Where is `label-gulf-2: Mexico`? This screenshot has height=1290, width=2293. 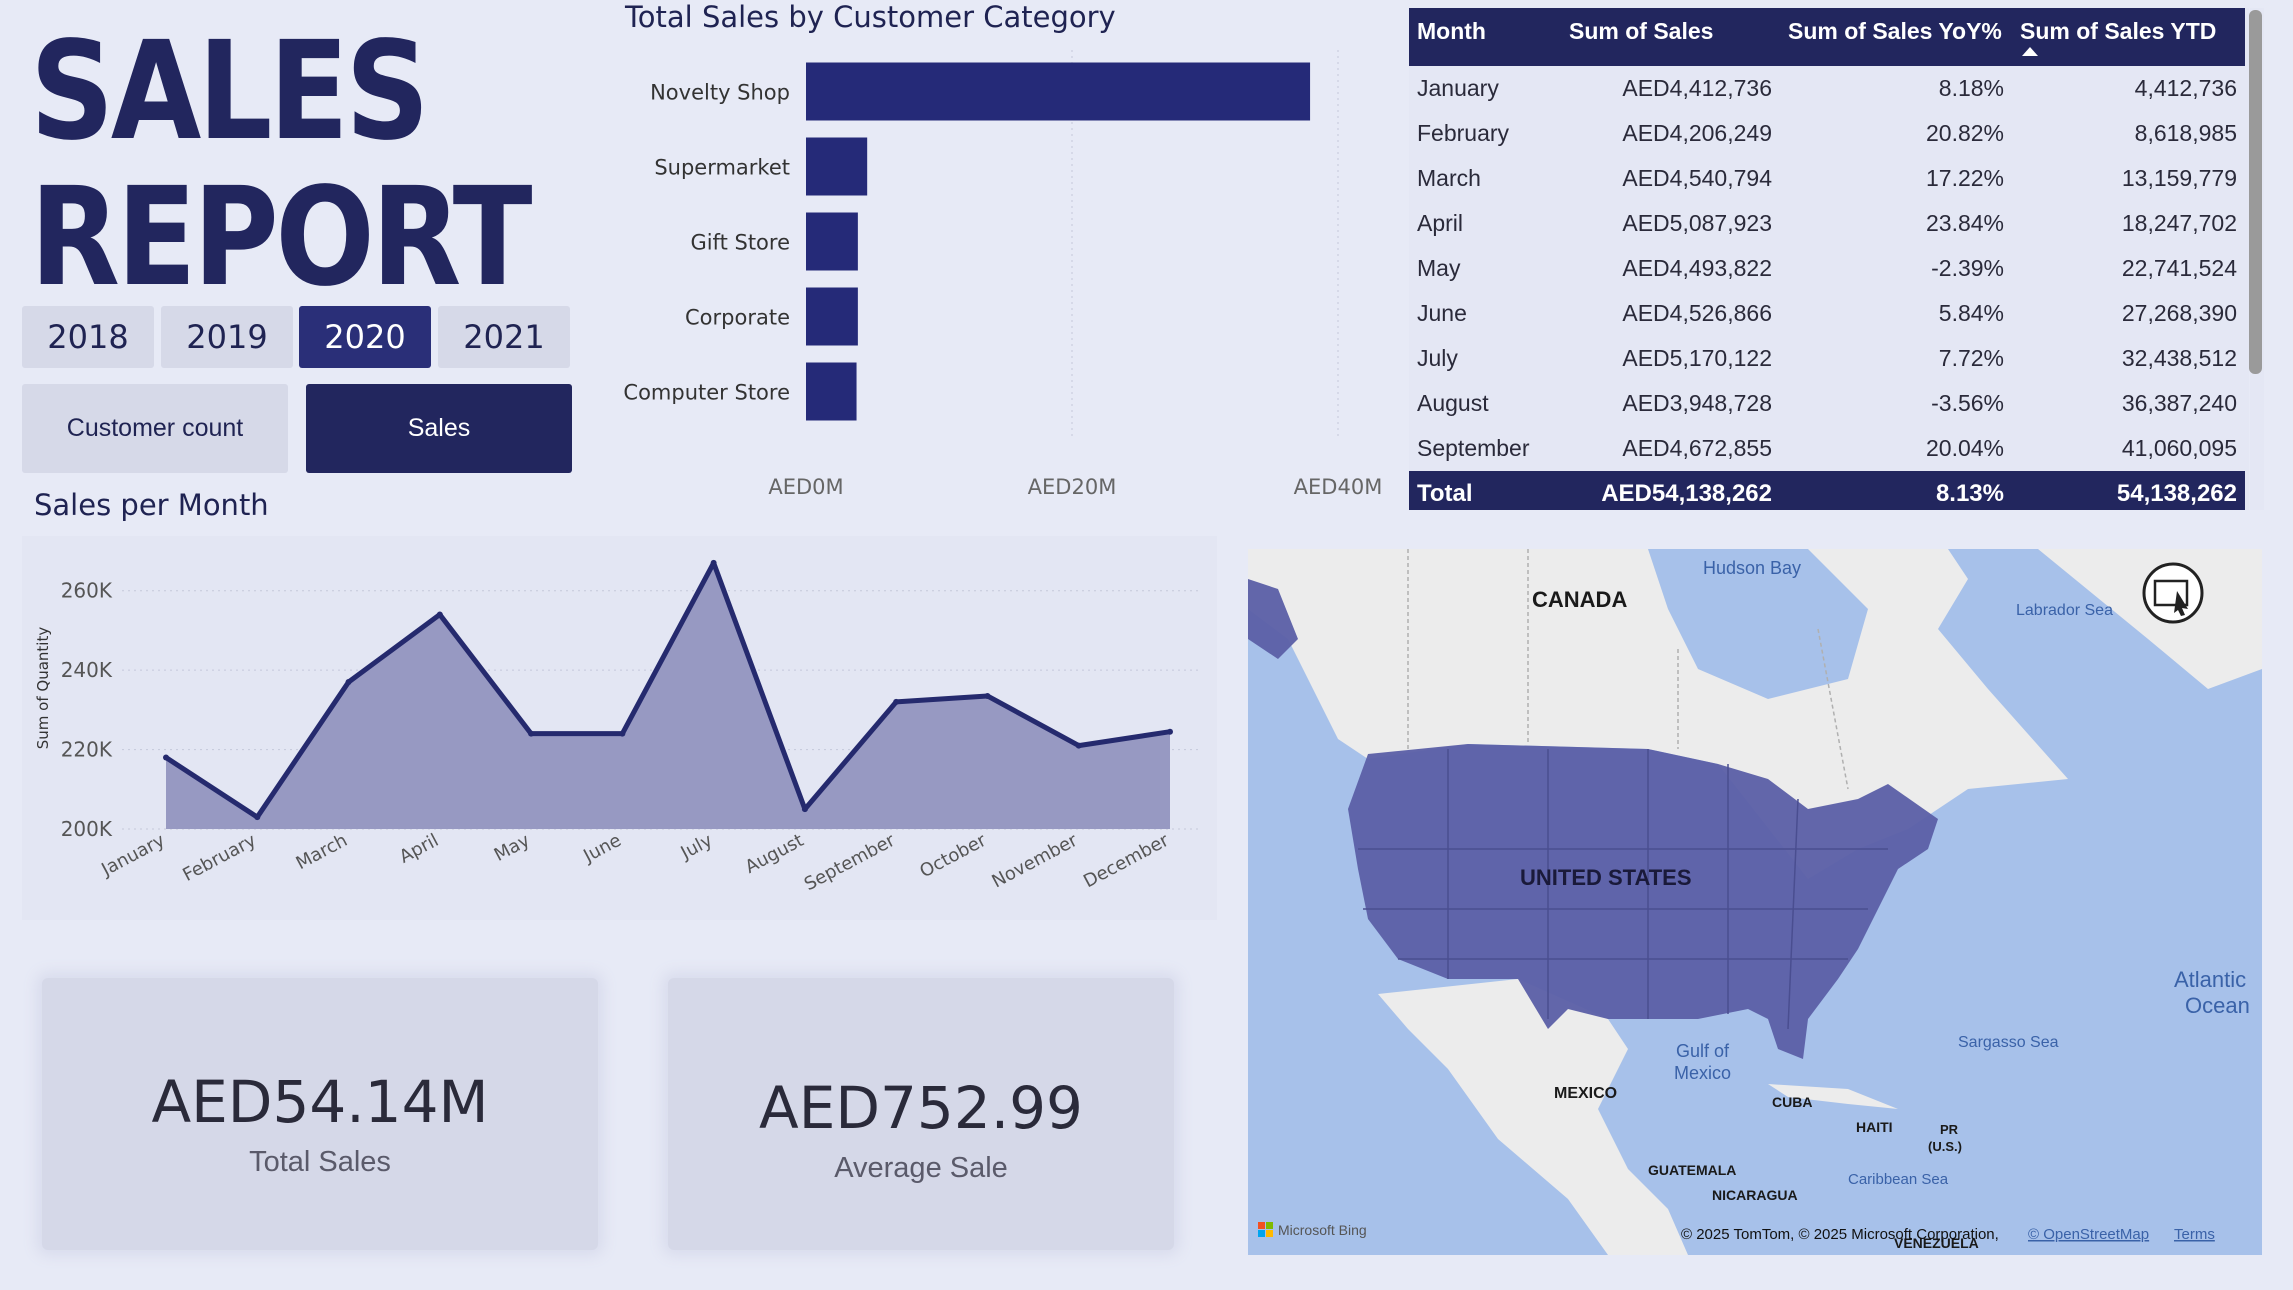
label-gulf-2: Mexico is located at coordinates (1702, 1073).